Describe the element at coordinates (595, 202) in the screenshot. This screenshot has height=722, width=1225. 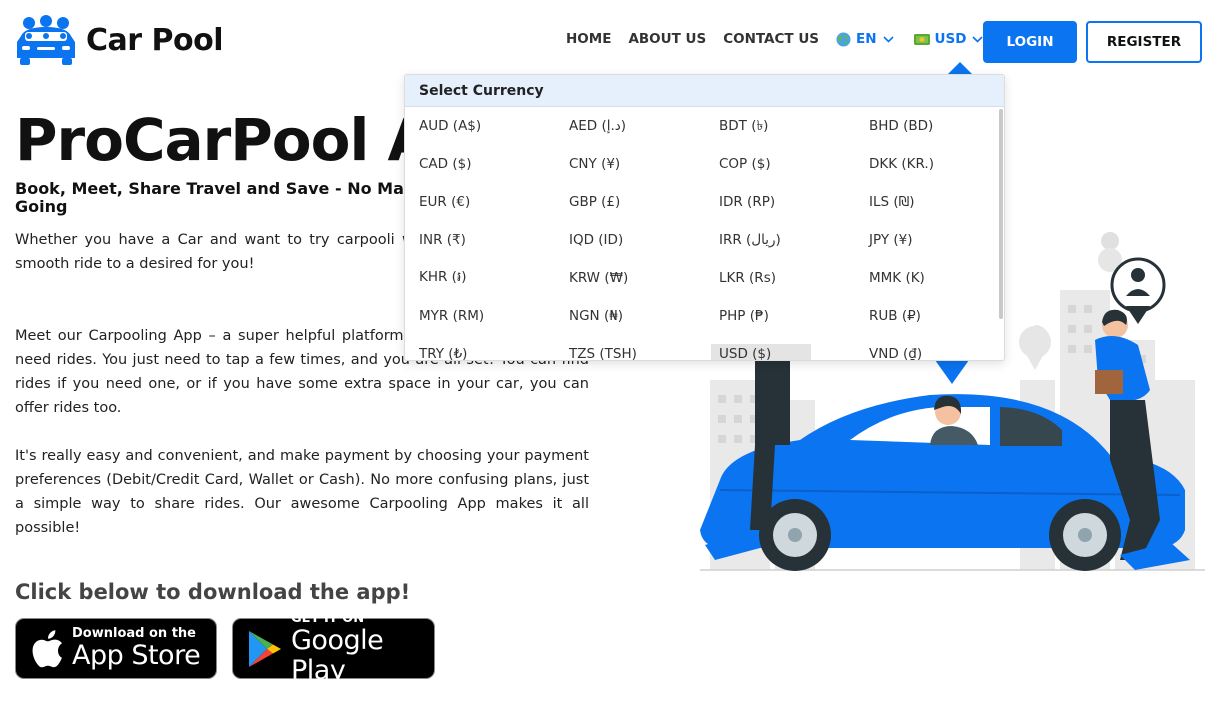
I see `currency-option-label: GBP (£)` at that location.